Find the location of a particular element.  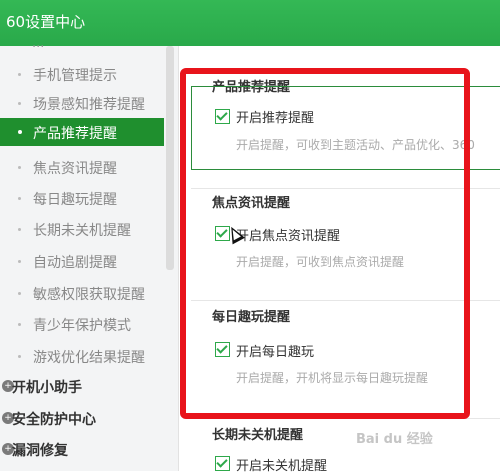

sidebar-group-security-center: + 安全防护中心 is located at coordinates (82, 419).